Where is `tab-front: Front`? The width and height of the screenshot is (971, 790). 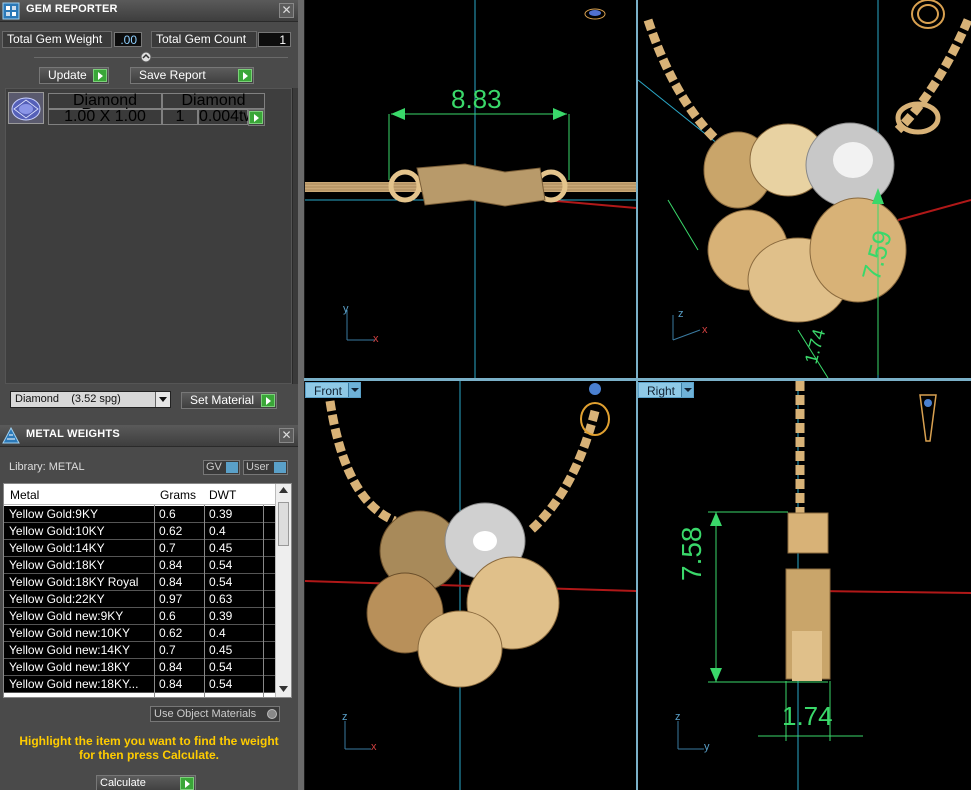
tab-front: Front is located at coordinates (333, 390).